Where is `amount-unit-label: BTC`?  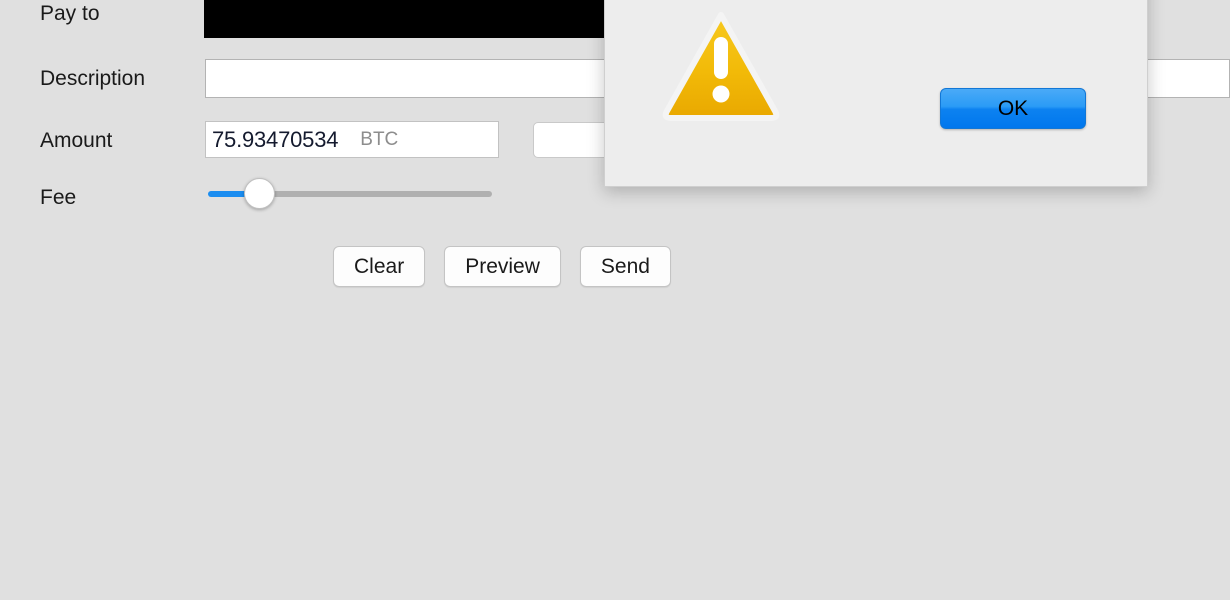 amount-unit-label: BTC is located at coordinates (379, 139).